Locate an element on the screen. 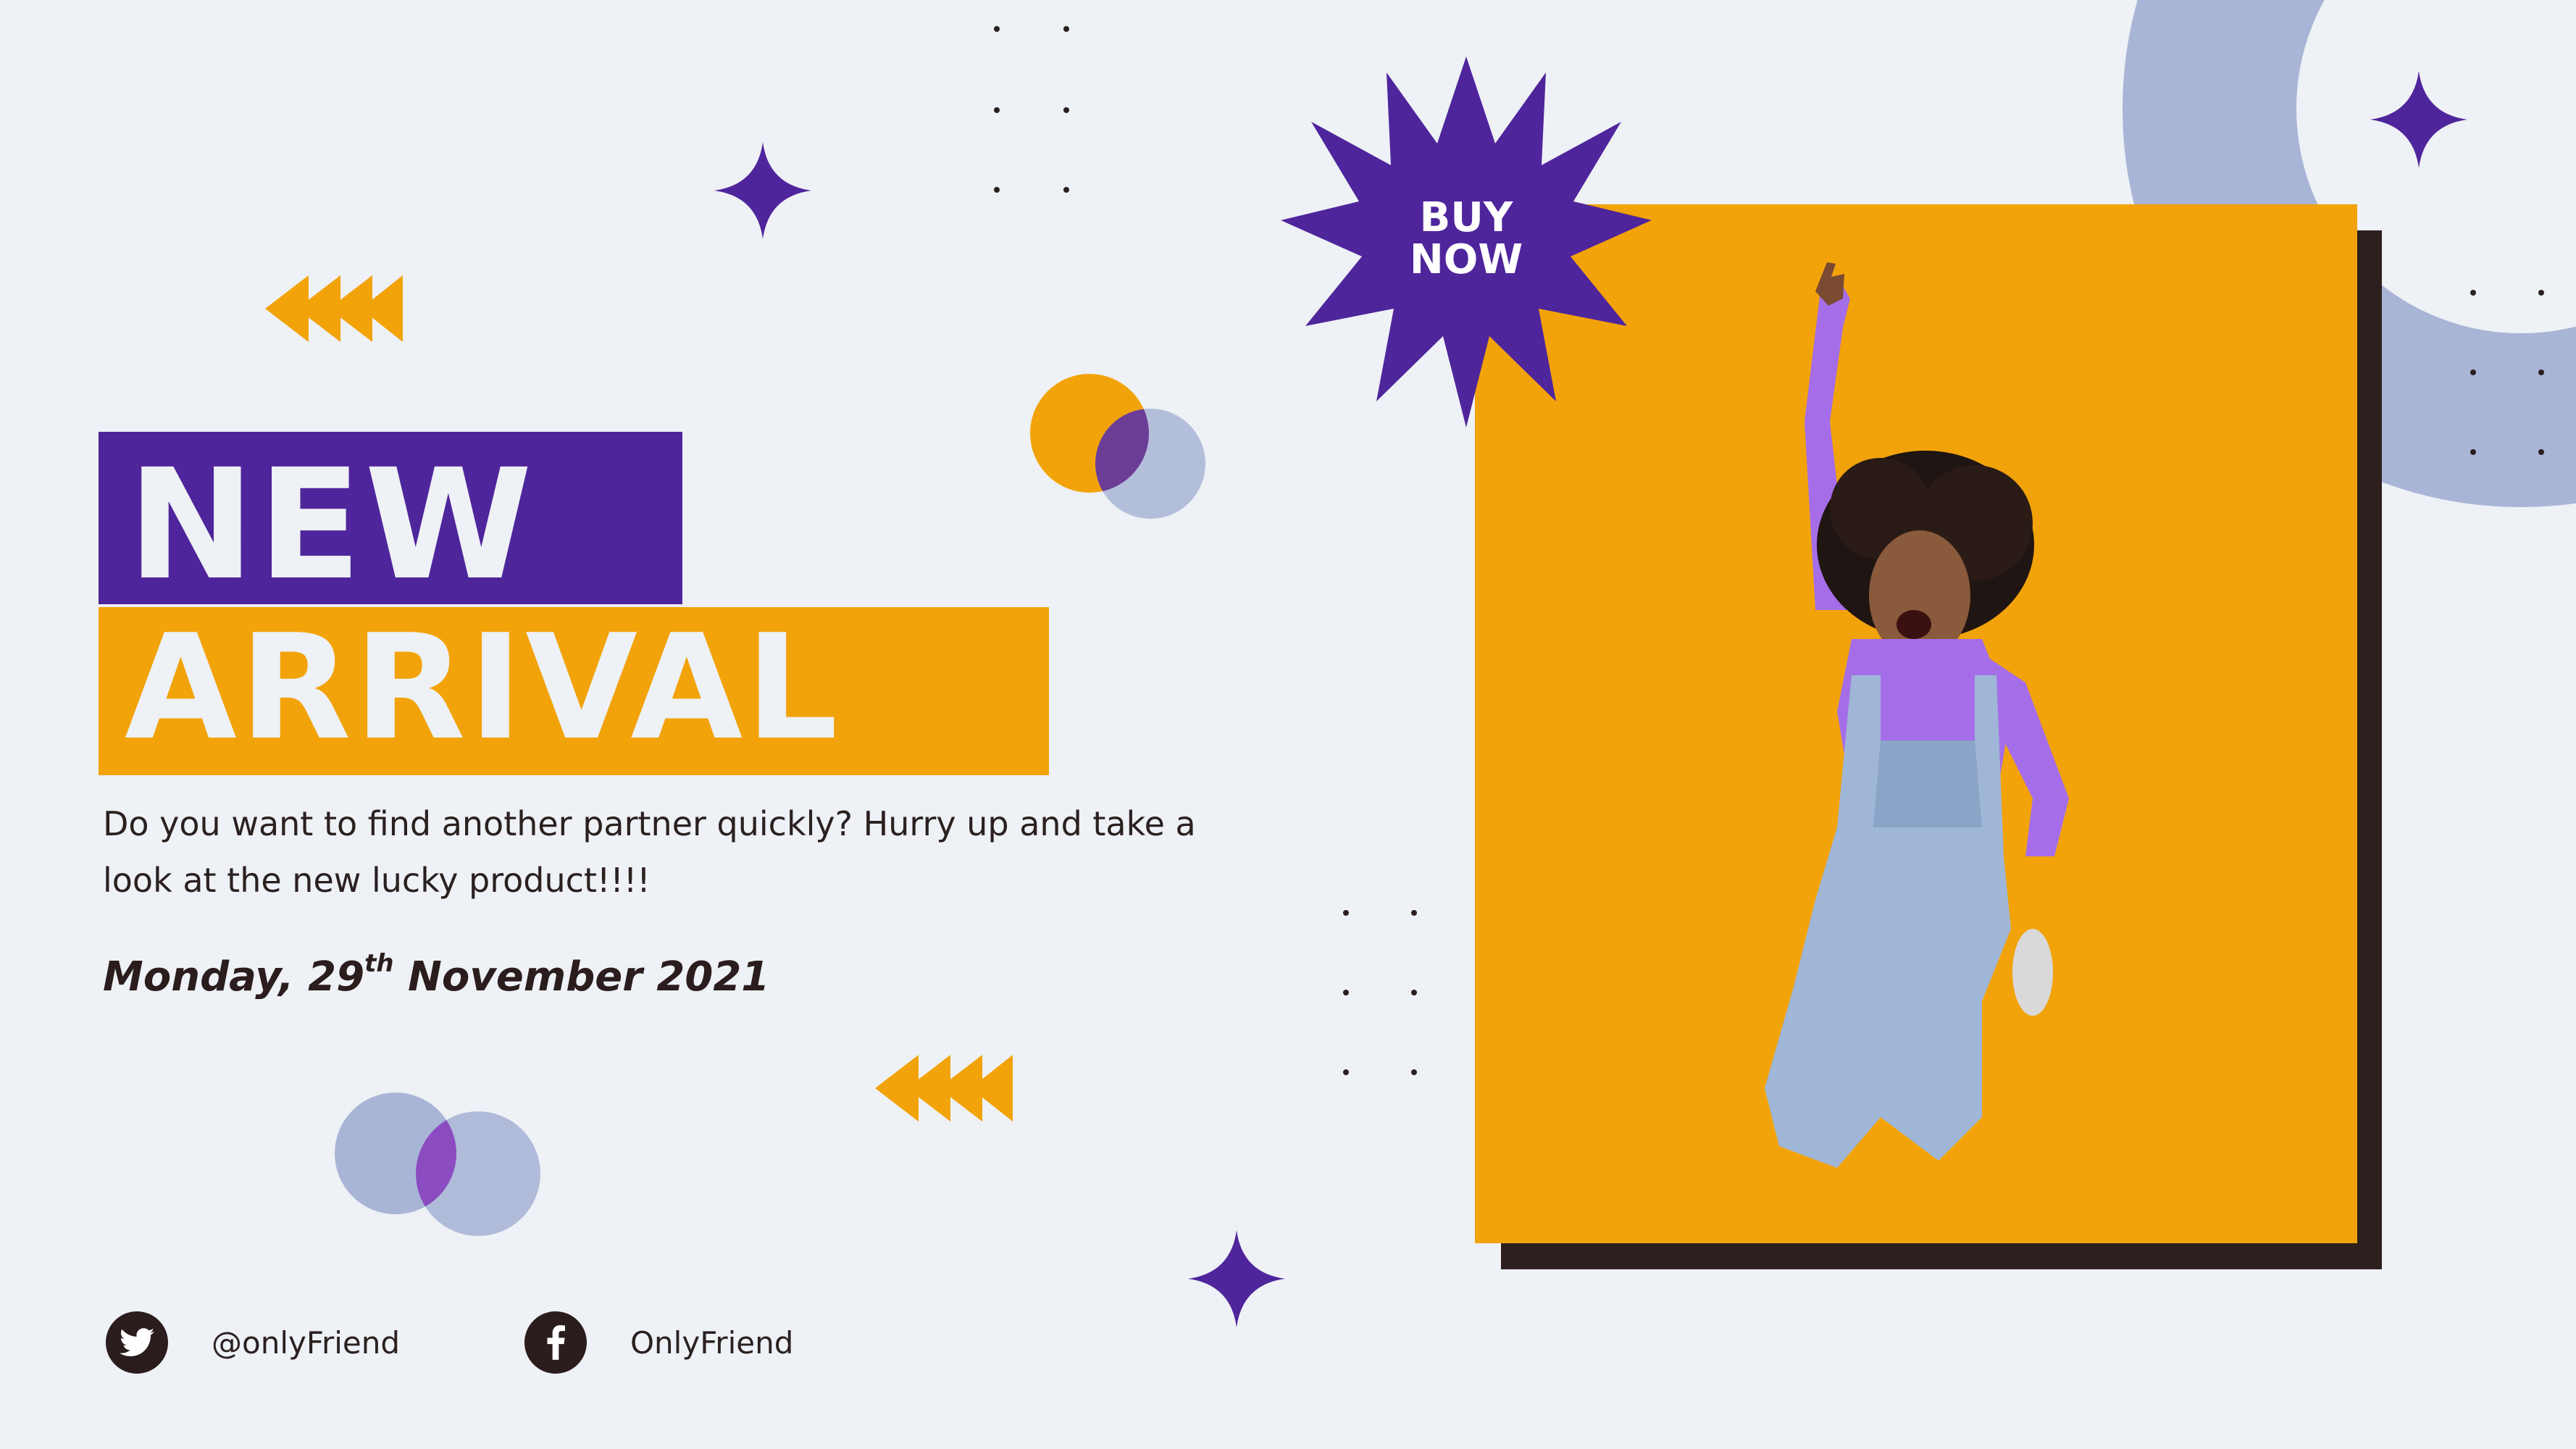 Image resolution: width=2576 pixels, height=1449 pixels. facebook-link: OnlyFriend is located at coordinates (658, 1343).